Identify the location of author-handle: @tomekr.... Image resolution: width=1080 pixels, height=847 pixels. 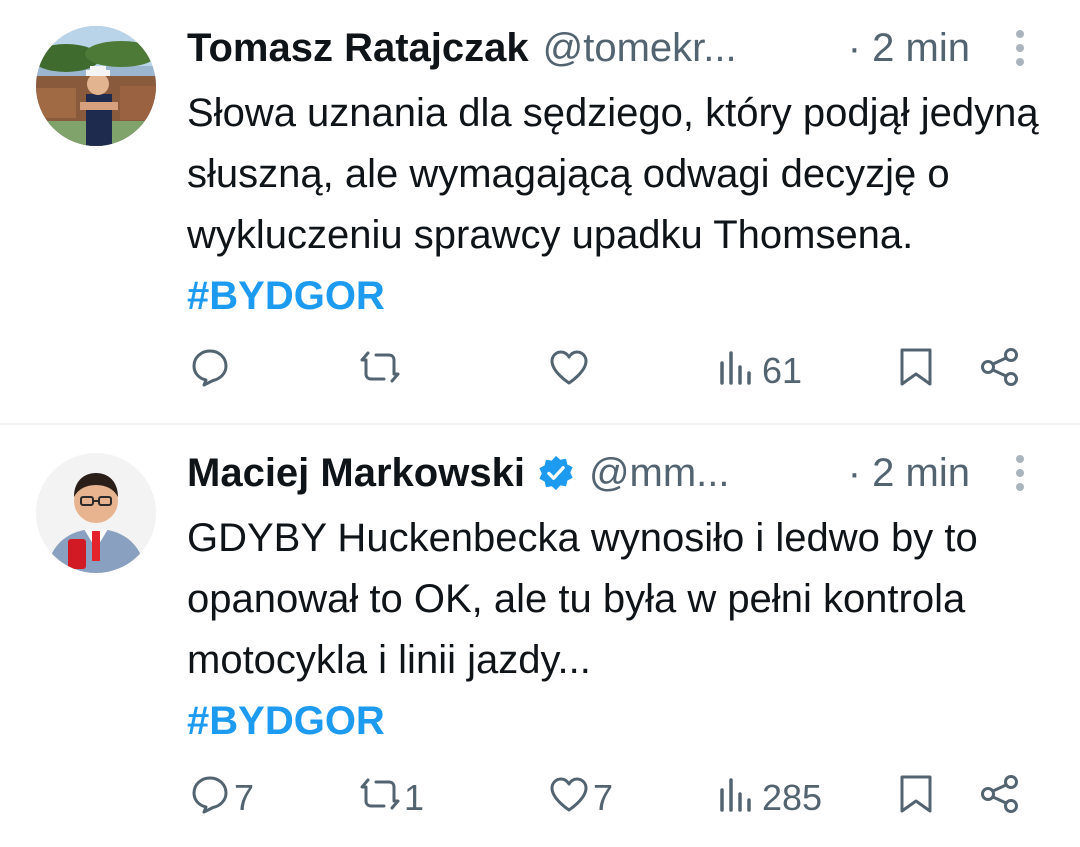
(640, 48).